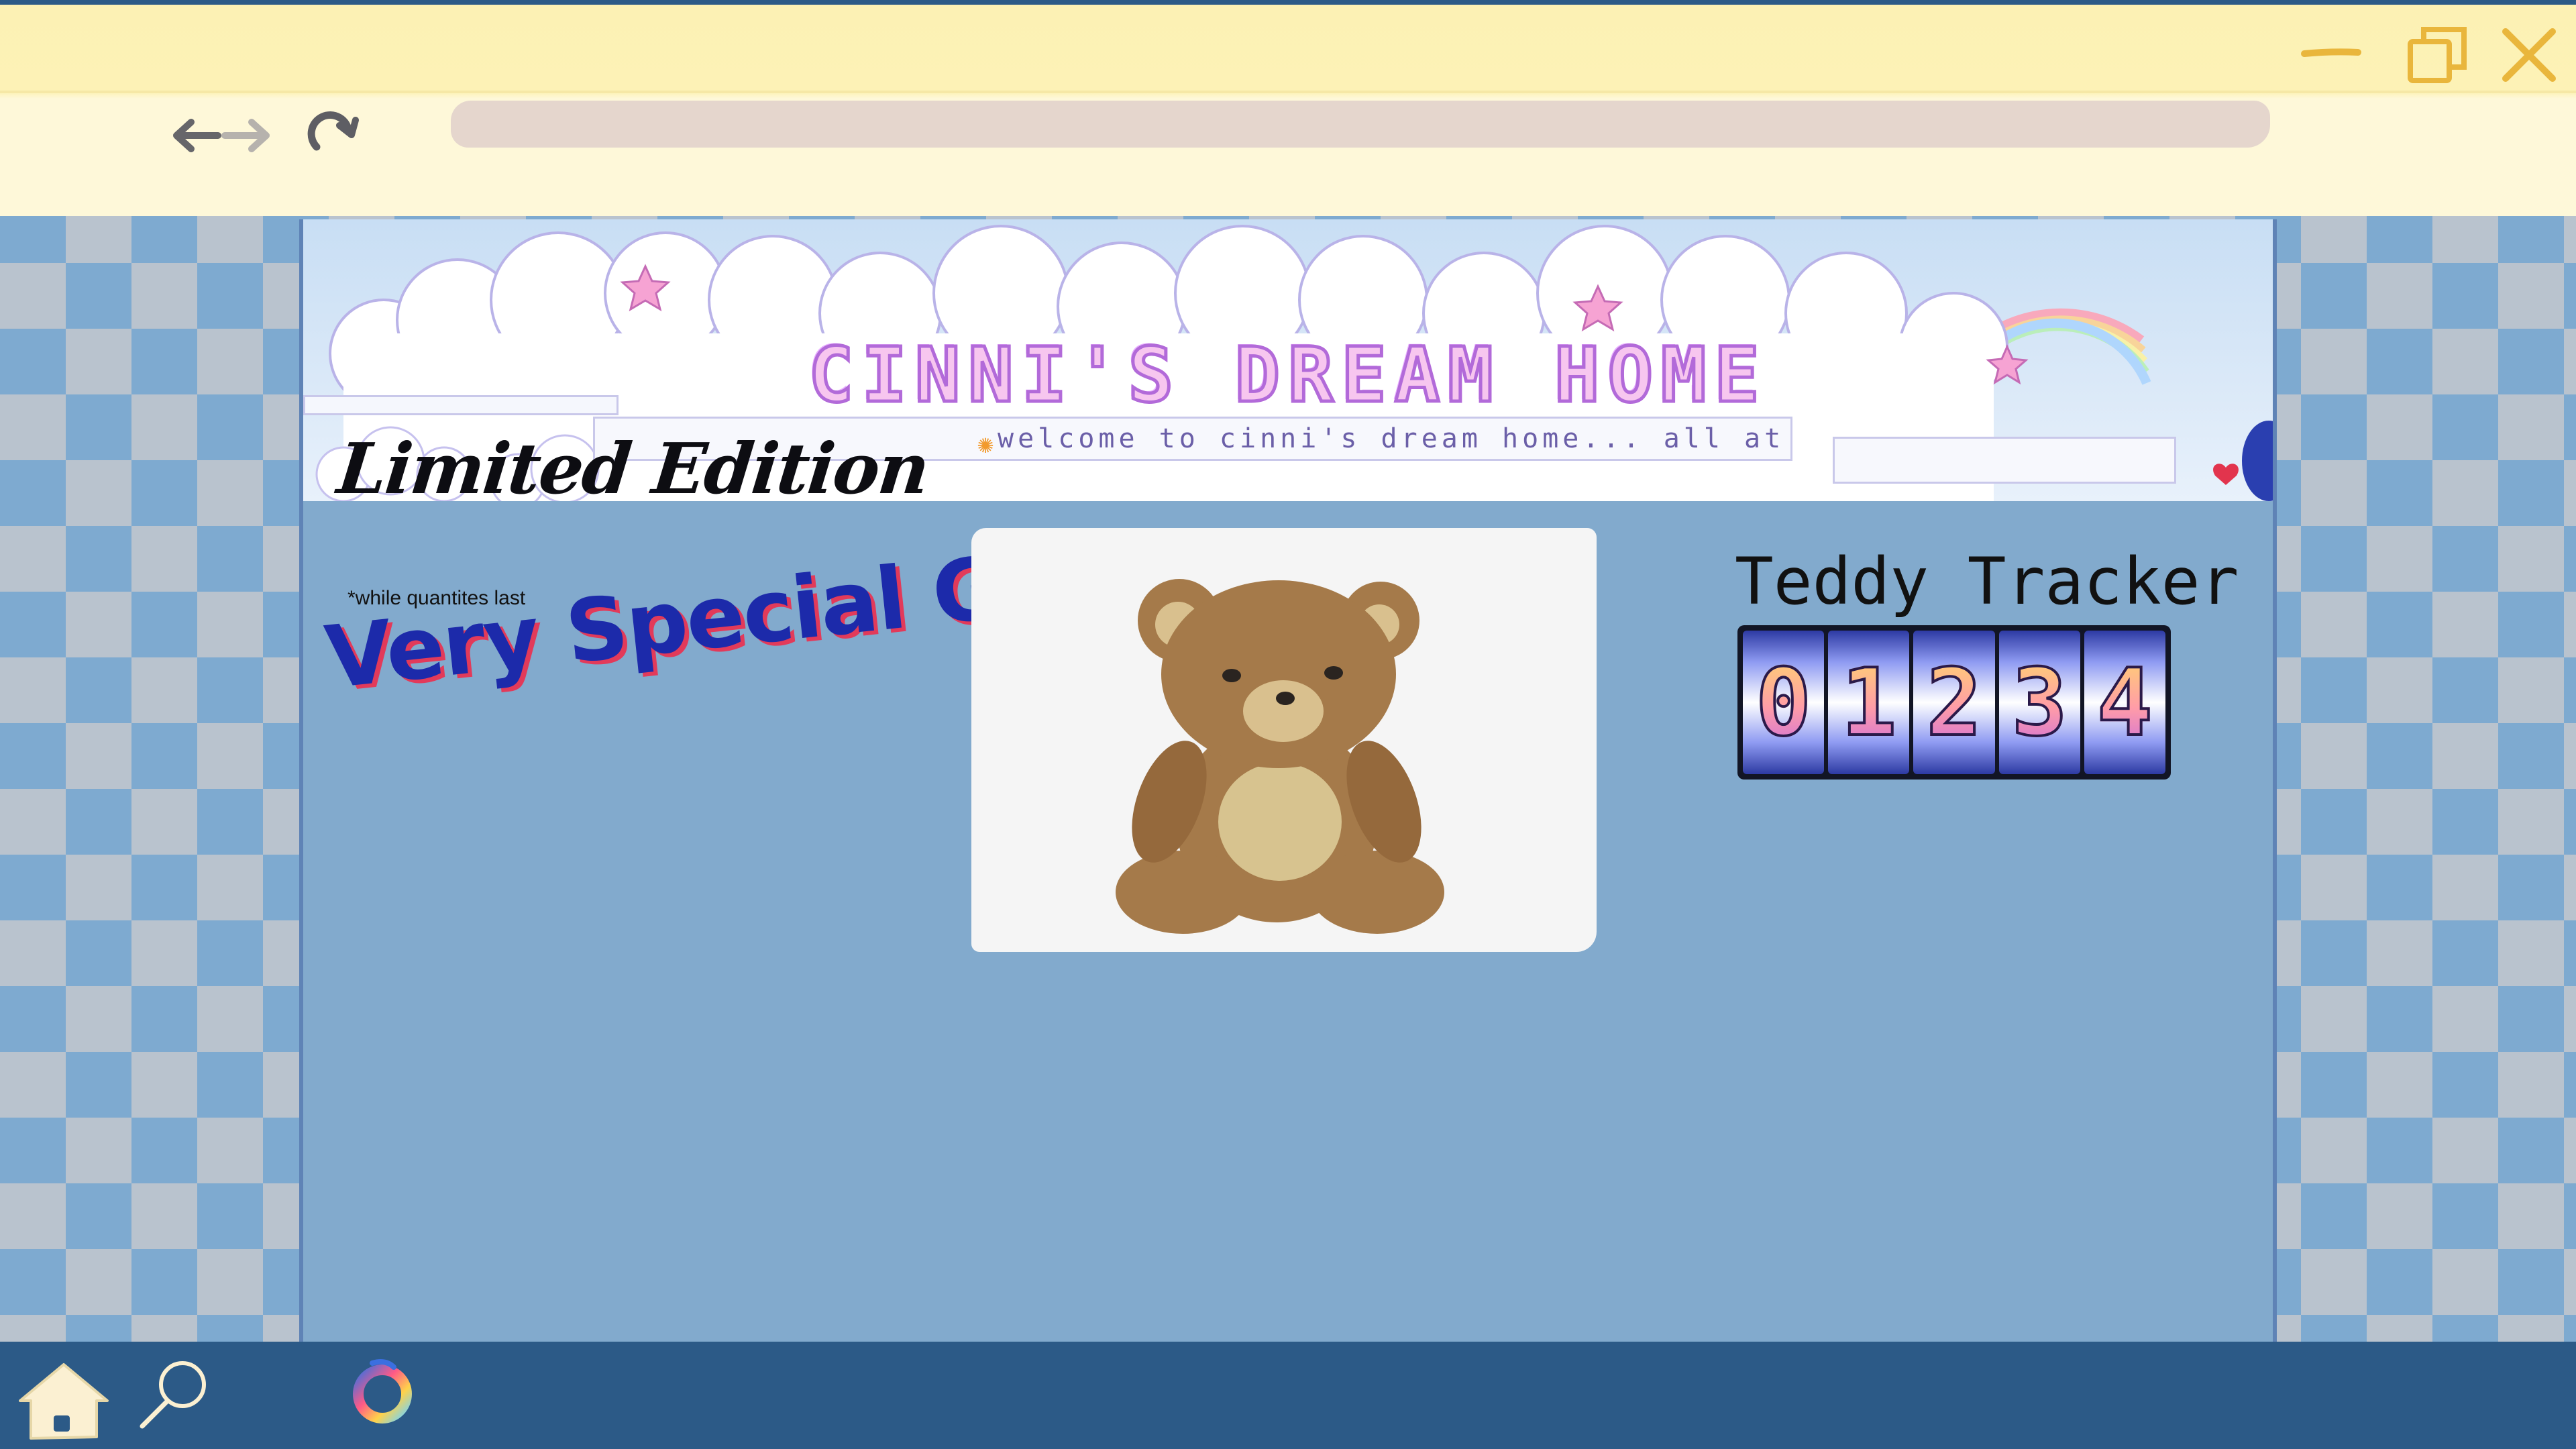 The width and height of the screenshot is (2576, 1449). Describe the element at coordinates (174, 1395) in the screenshot. I see `search-icon` at that location.